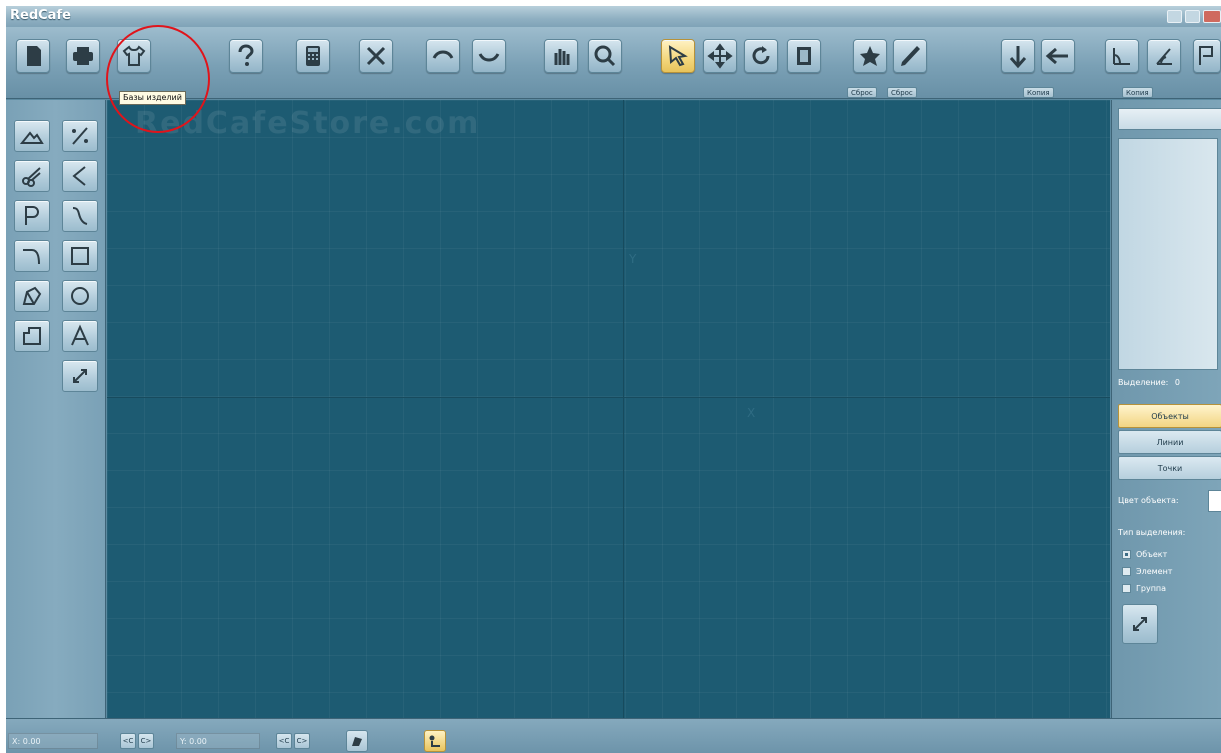 The height and width of the screenshot is (753, 1221). I want to click on curve-icon, so click(80, 216).